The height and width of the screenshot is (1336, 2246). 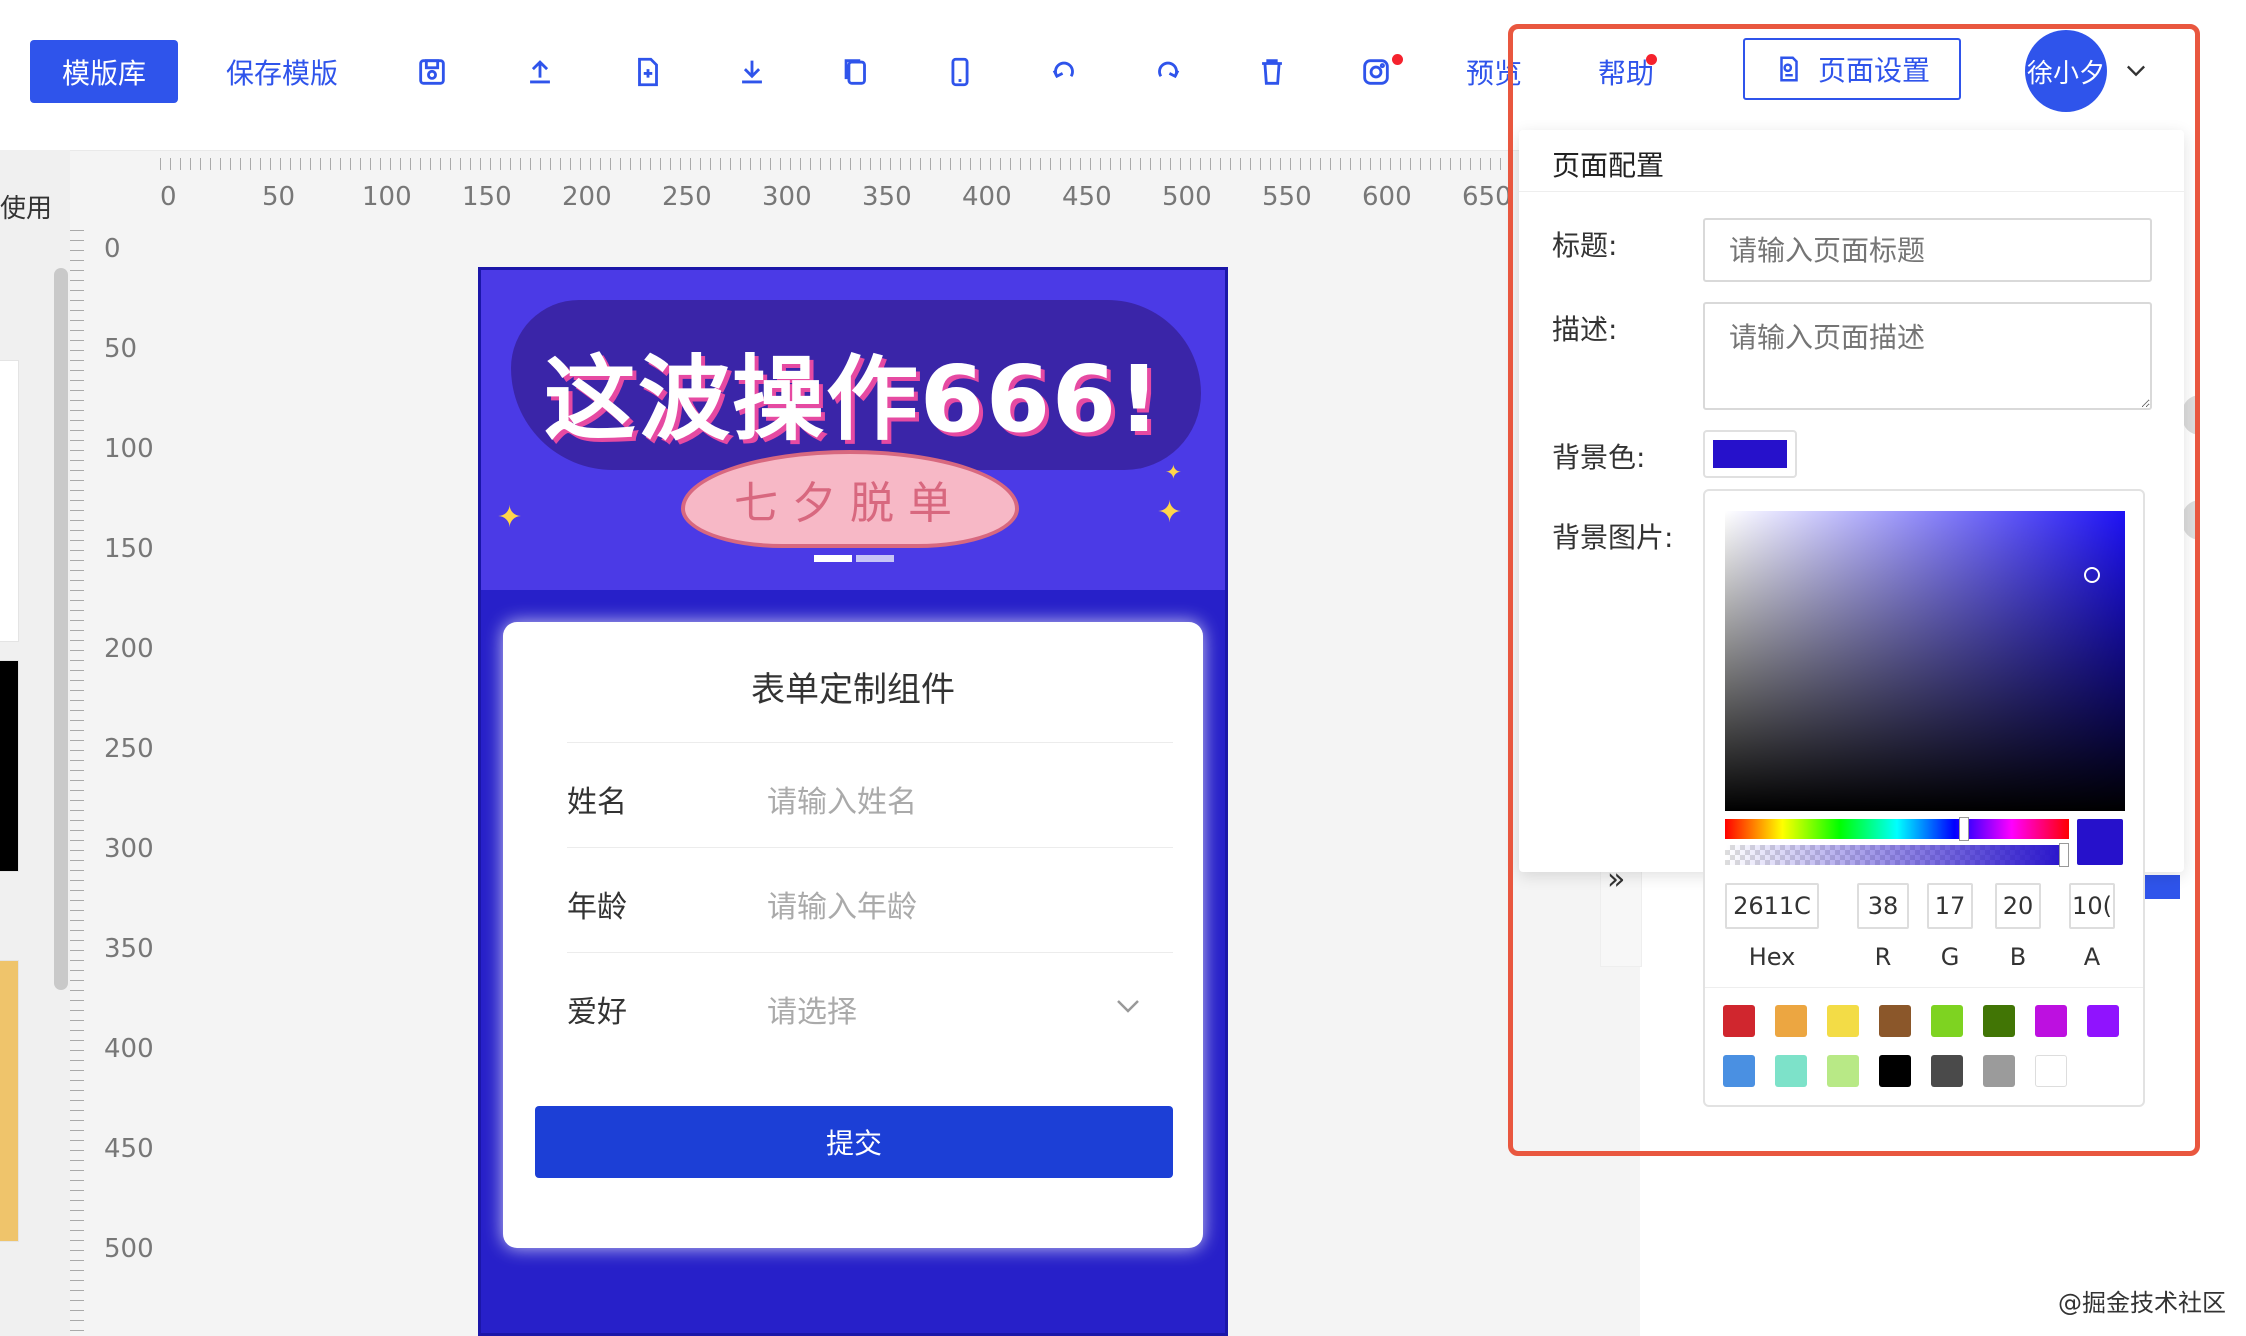 What do you see at coordinates (2142, 1303) in the screenshot?
I see `watermark: @掘金技术社区` at bounding box center [2142, 1303].